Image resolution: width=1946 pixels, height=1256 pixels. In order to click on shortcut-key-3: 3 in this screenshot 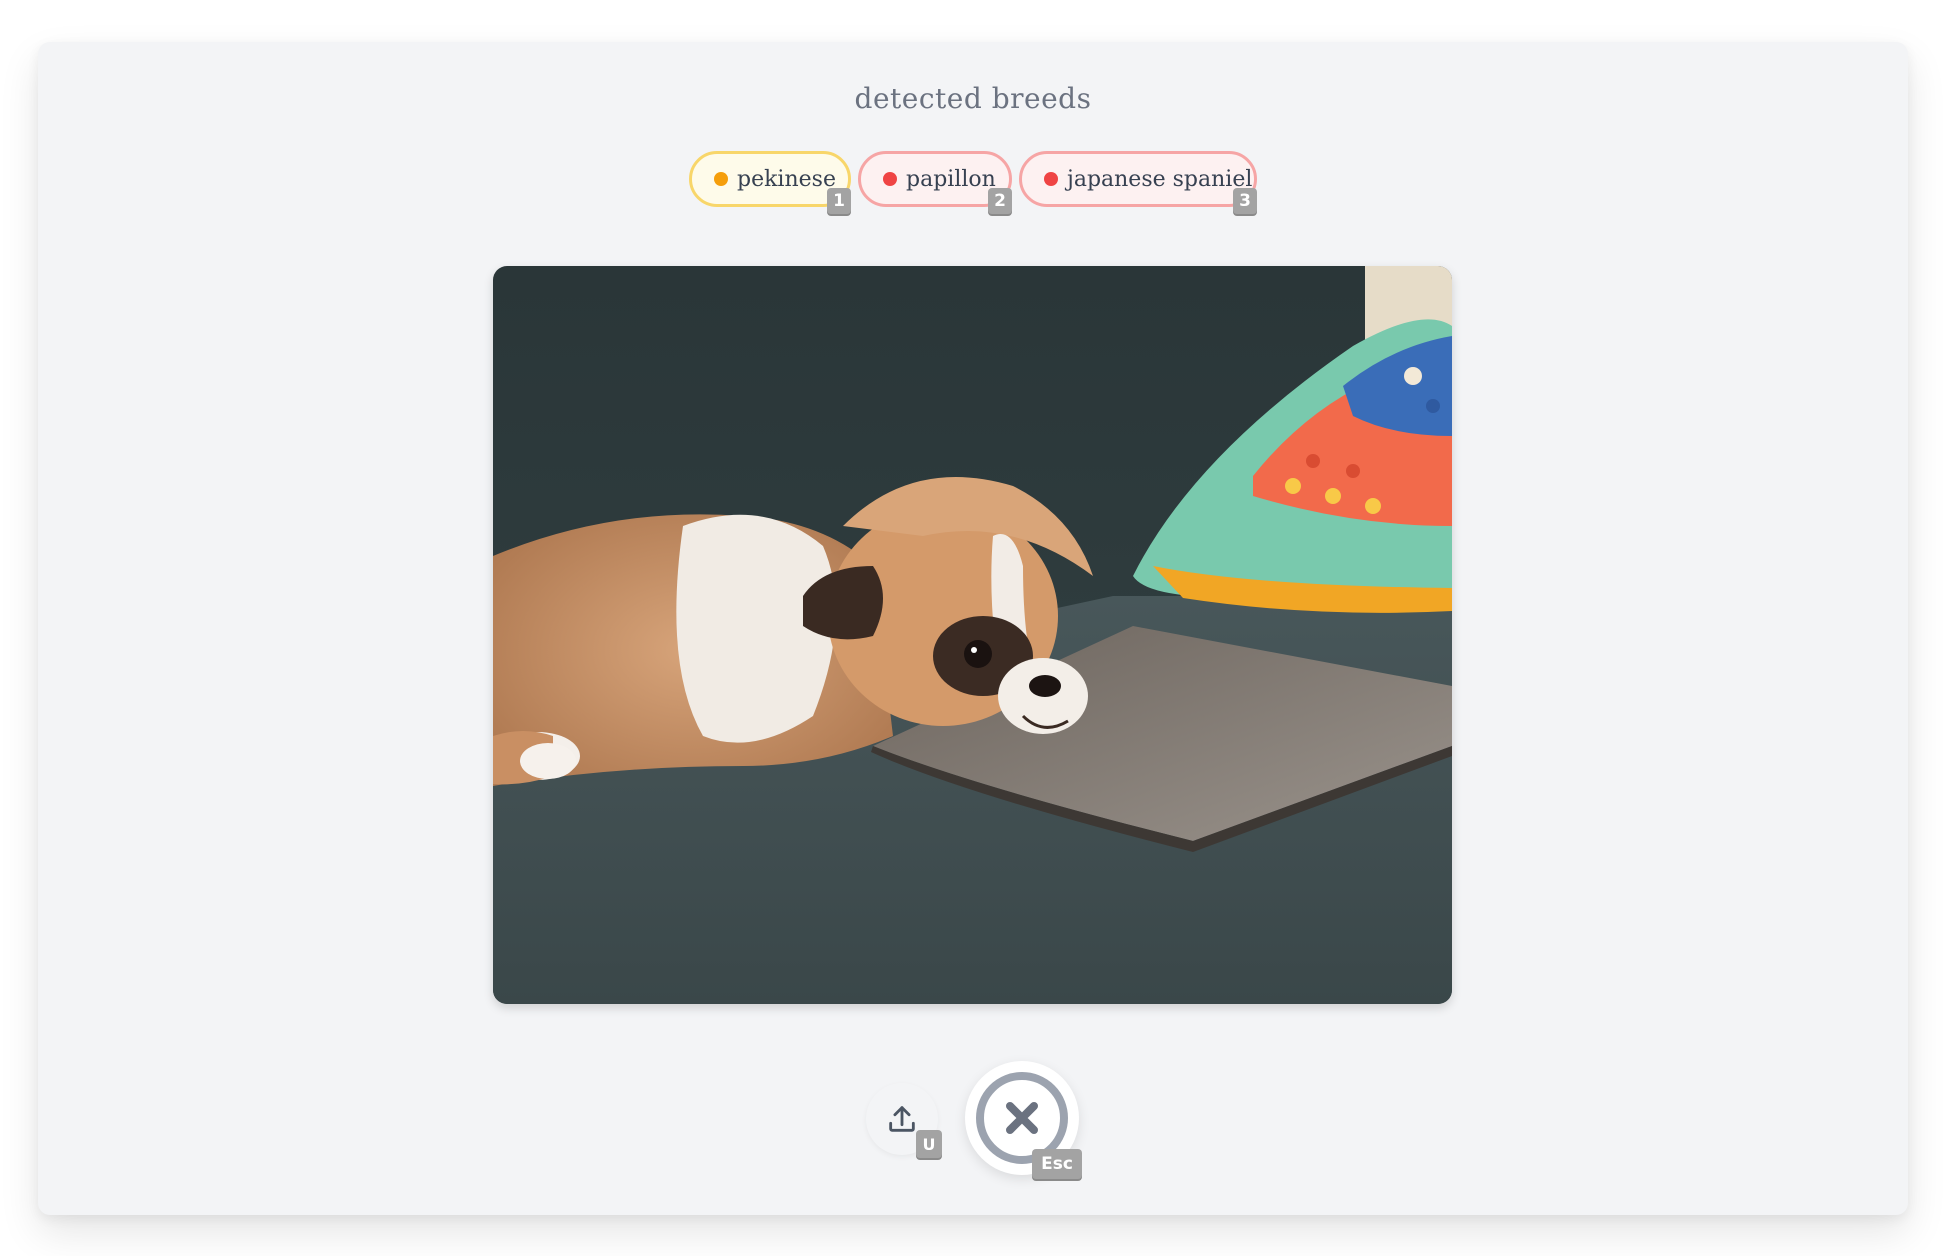, I will do `click(1245, 201)`.